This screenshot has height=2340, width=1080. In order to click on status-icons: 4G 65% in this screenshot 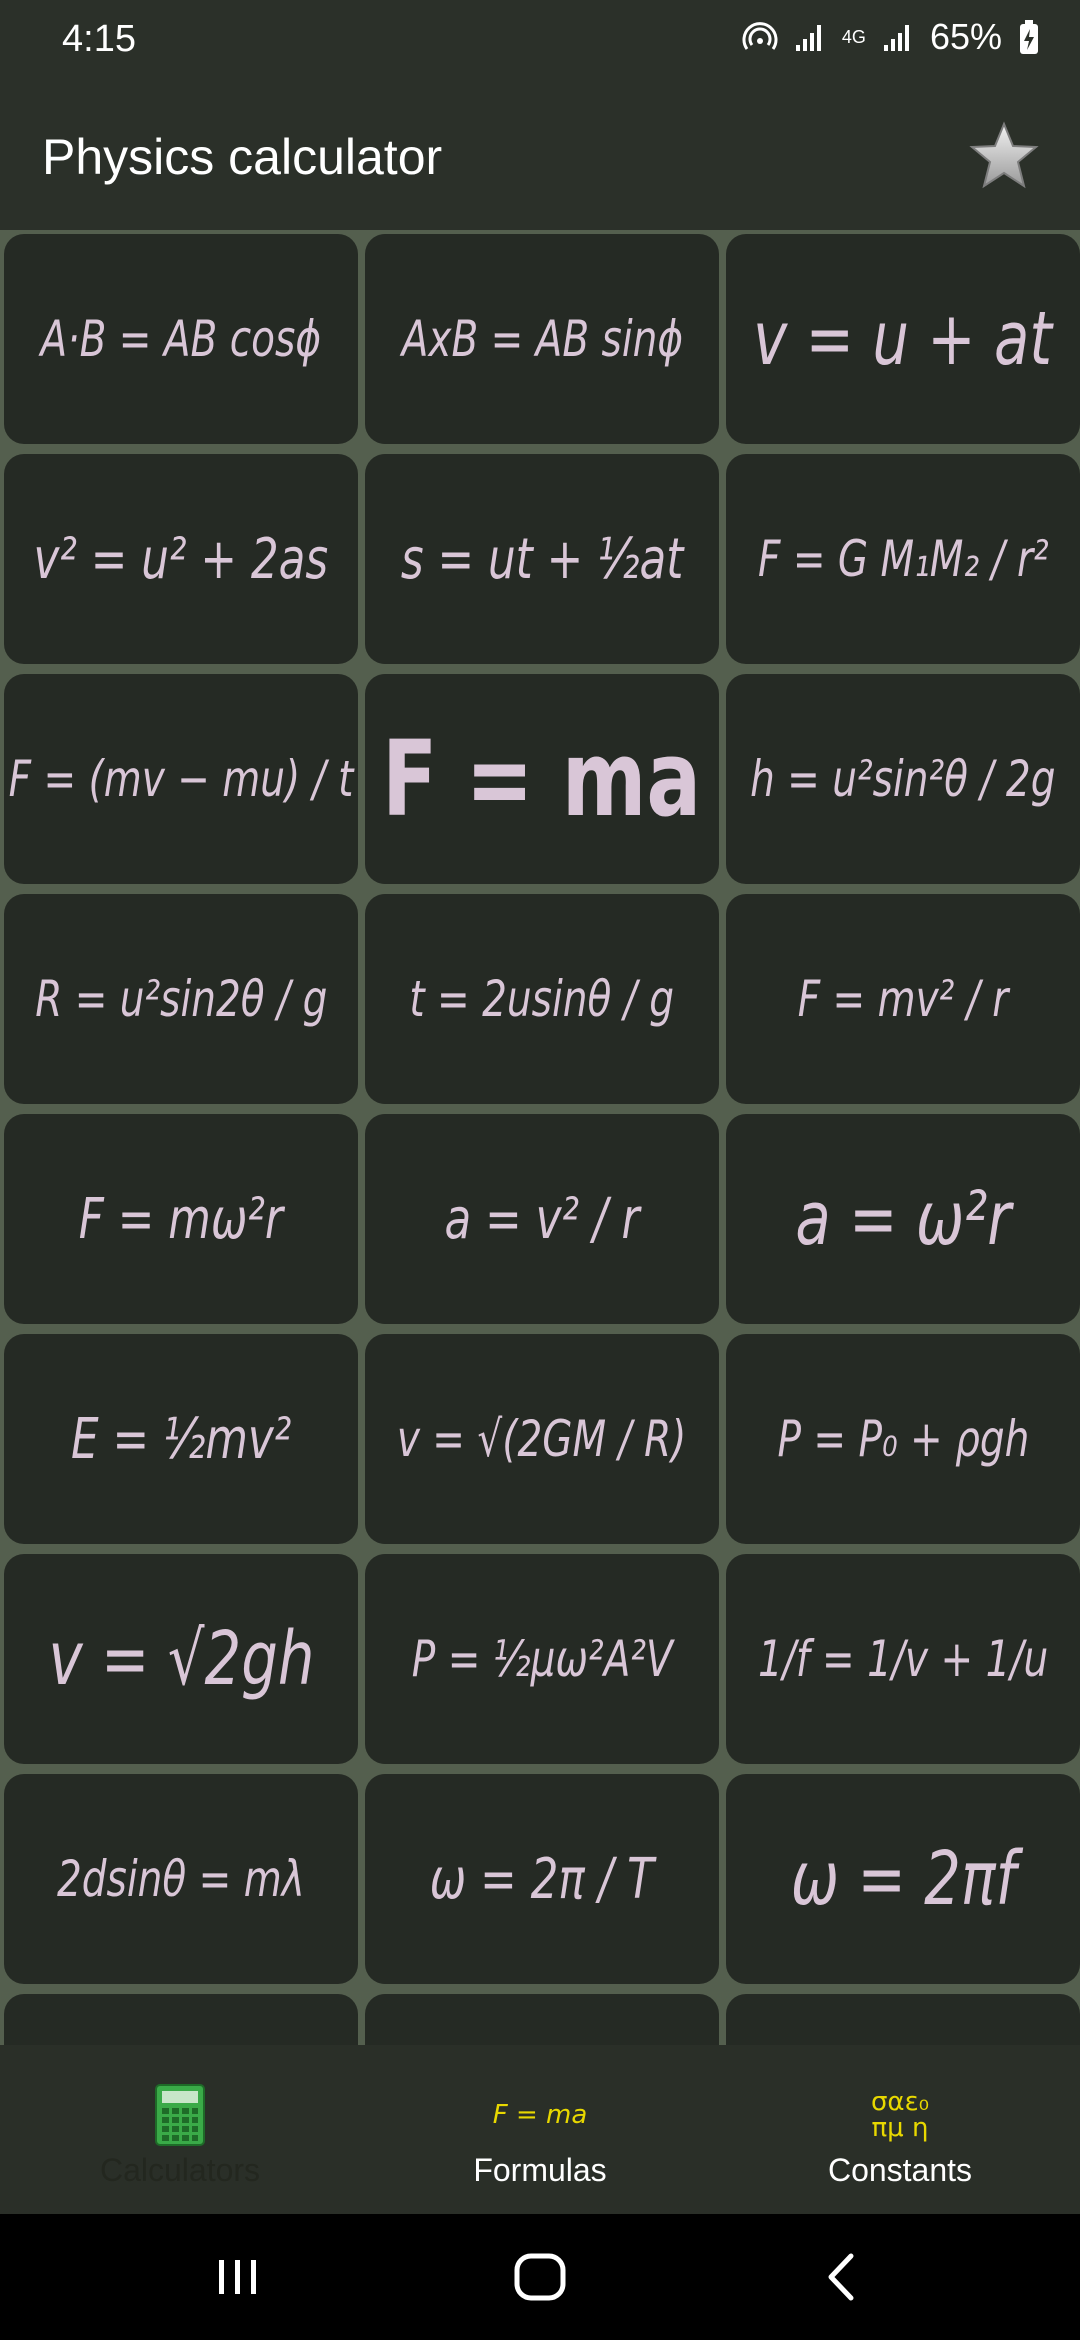, I will do `click(891, 37)`.